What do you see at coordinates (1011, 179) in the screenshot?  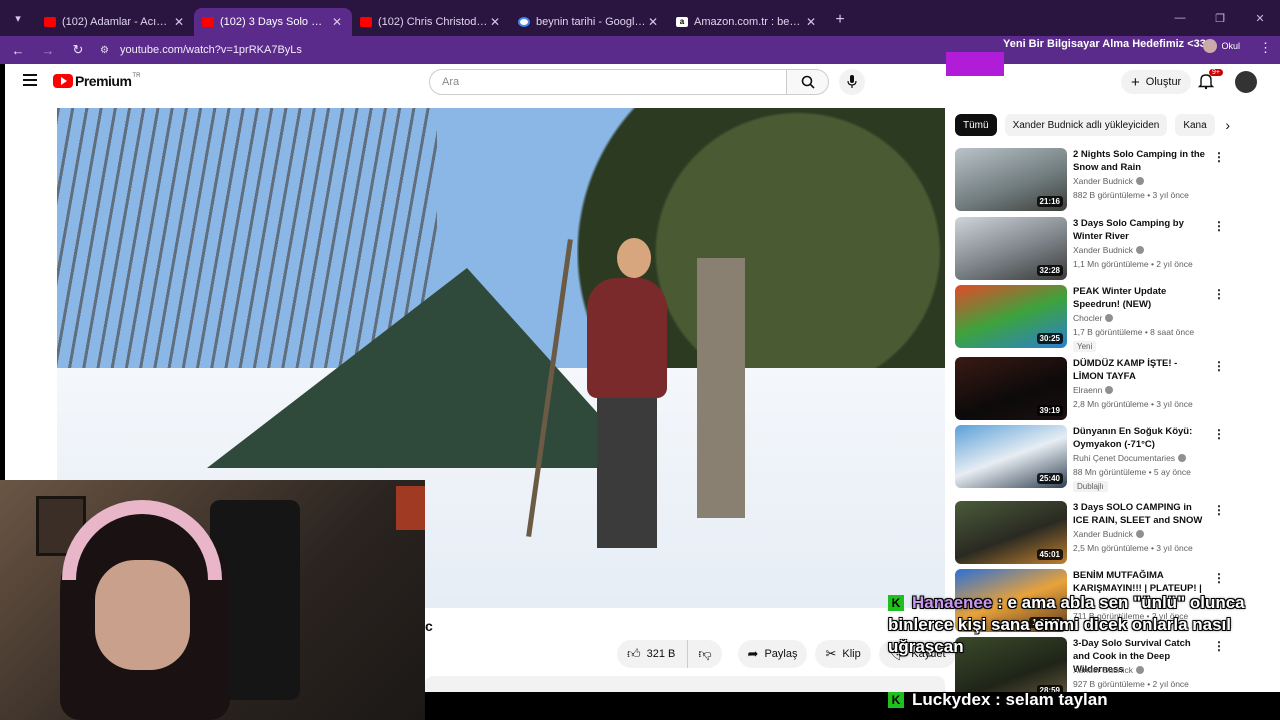 I see `video-thumbnail: 21:16` at bounding box center [1011, 179].